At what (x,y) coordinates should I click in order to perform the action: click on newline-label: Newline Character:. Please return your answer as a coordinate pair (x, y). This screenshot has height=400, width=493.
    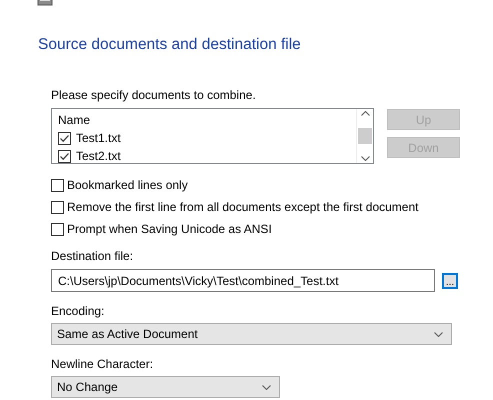
    Looking at the image, I should click on (102, 364).